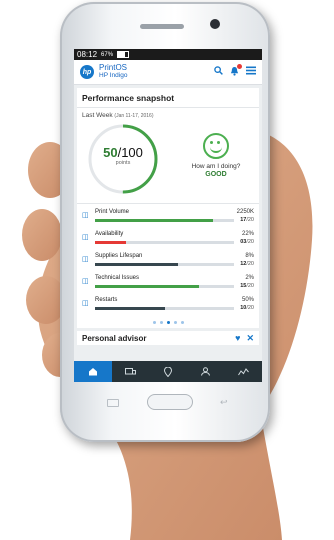  I want to click on advisor-actions: ♥ ✕, so click(244, 338).